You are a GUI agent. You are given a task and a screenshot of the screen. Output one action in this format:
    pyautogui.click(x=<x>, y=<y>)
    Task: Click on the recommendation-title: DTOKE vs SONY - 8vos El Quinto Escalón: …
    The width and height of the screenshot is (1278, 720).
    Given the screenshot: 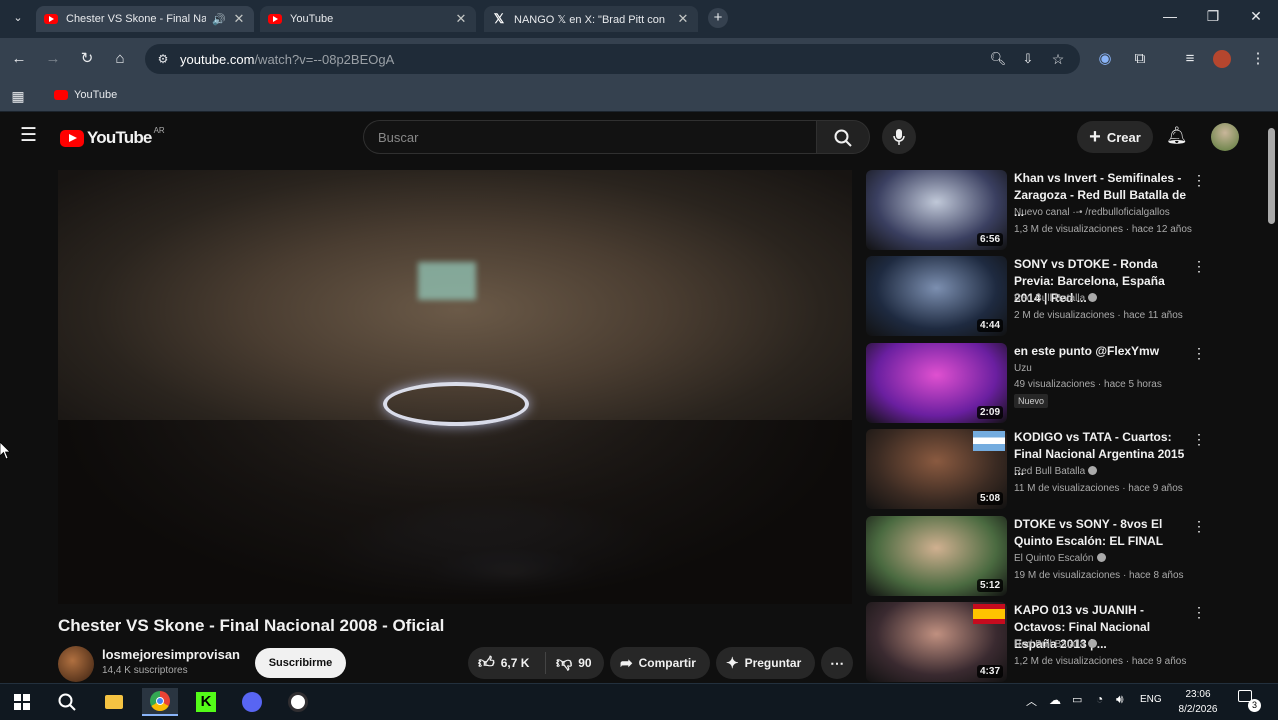 What is the action you would take?
    pyautogui.click(x=1104, y=533)
    